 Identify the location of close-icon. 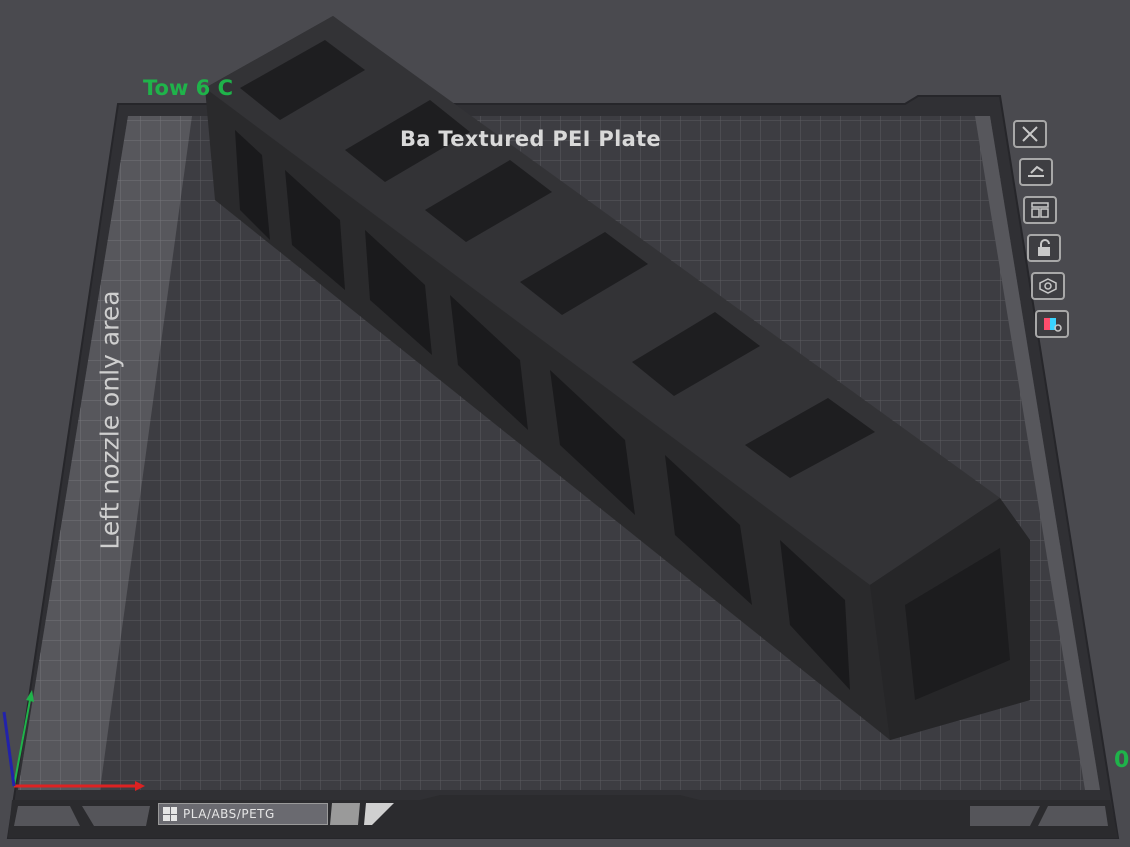
(1030, 134).